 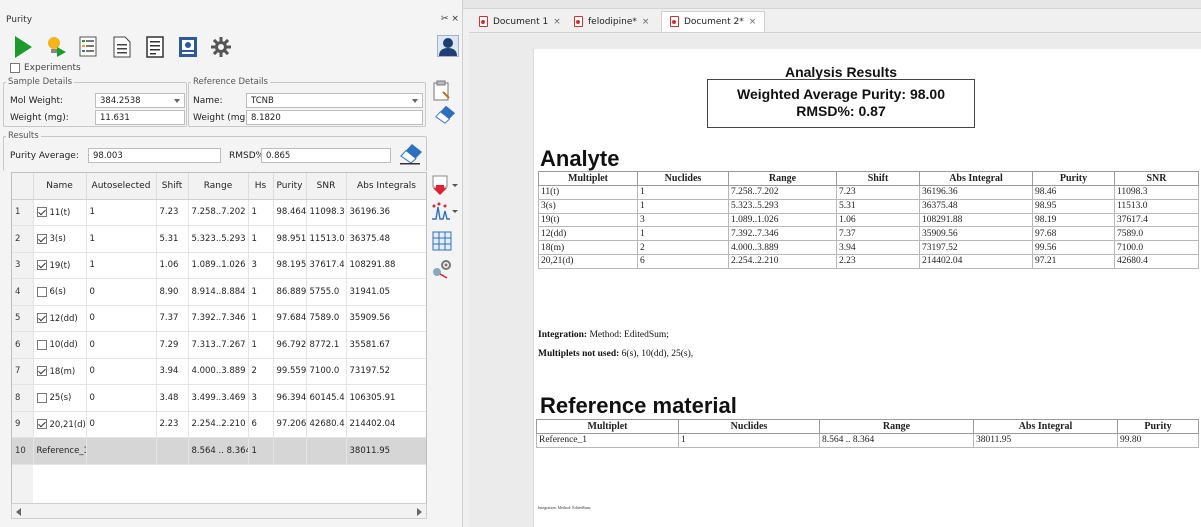 What do you see at coordinates (188, 47) in the screenshot?
I see `export-button` at bounding box center [188, 47].